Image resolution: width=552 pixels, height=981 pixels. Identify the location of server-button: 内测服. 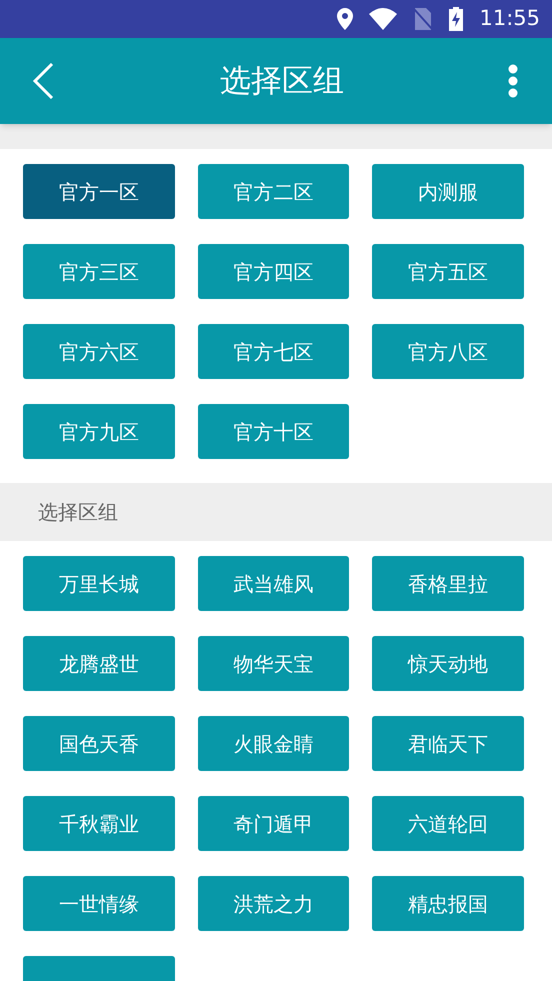
(448, 191).